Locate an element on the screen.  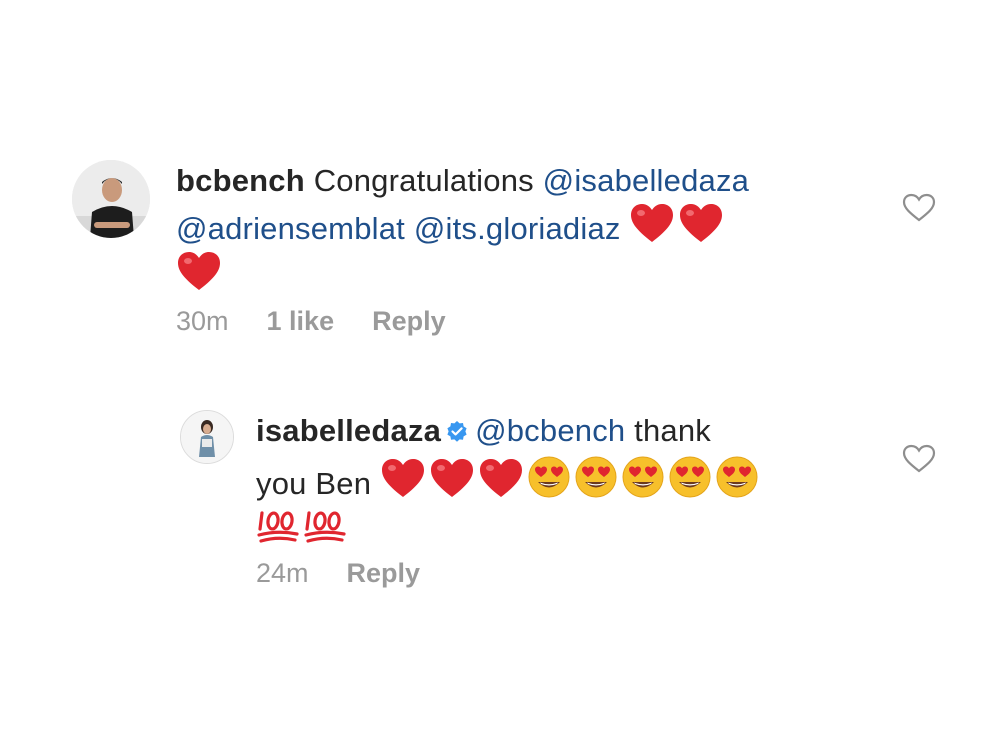
comment-body: Congratulations is located at coordinates (423, 180).